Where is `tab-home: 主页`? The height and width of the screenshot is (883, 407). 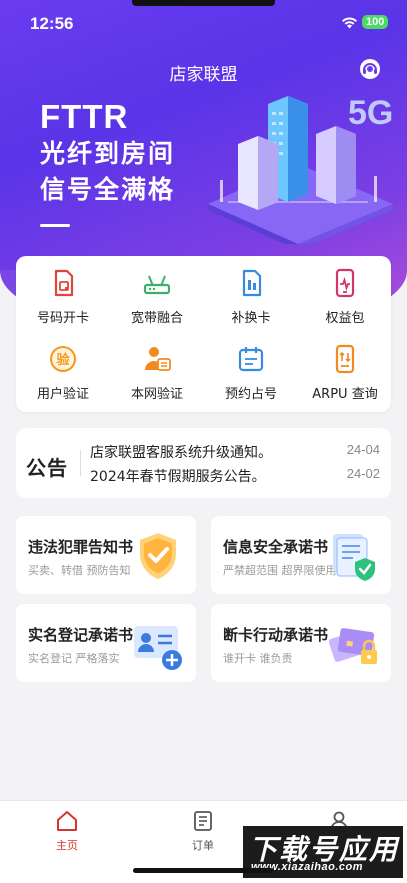
tab-home: 主页 is located at coordinates (67, 831).